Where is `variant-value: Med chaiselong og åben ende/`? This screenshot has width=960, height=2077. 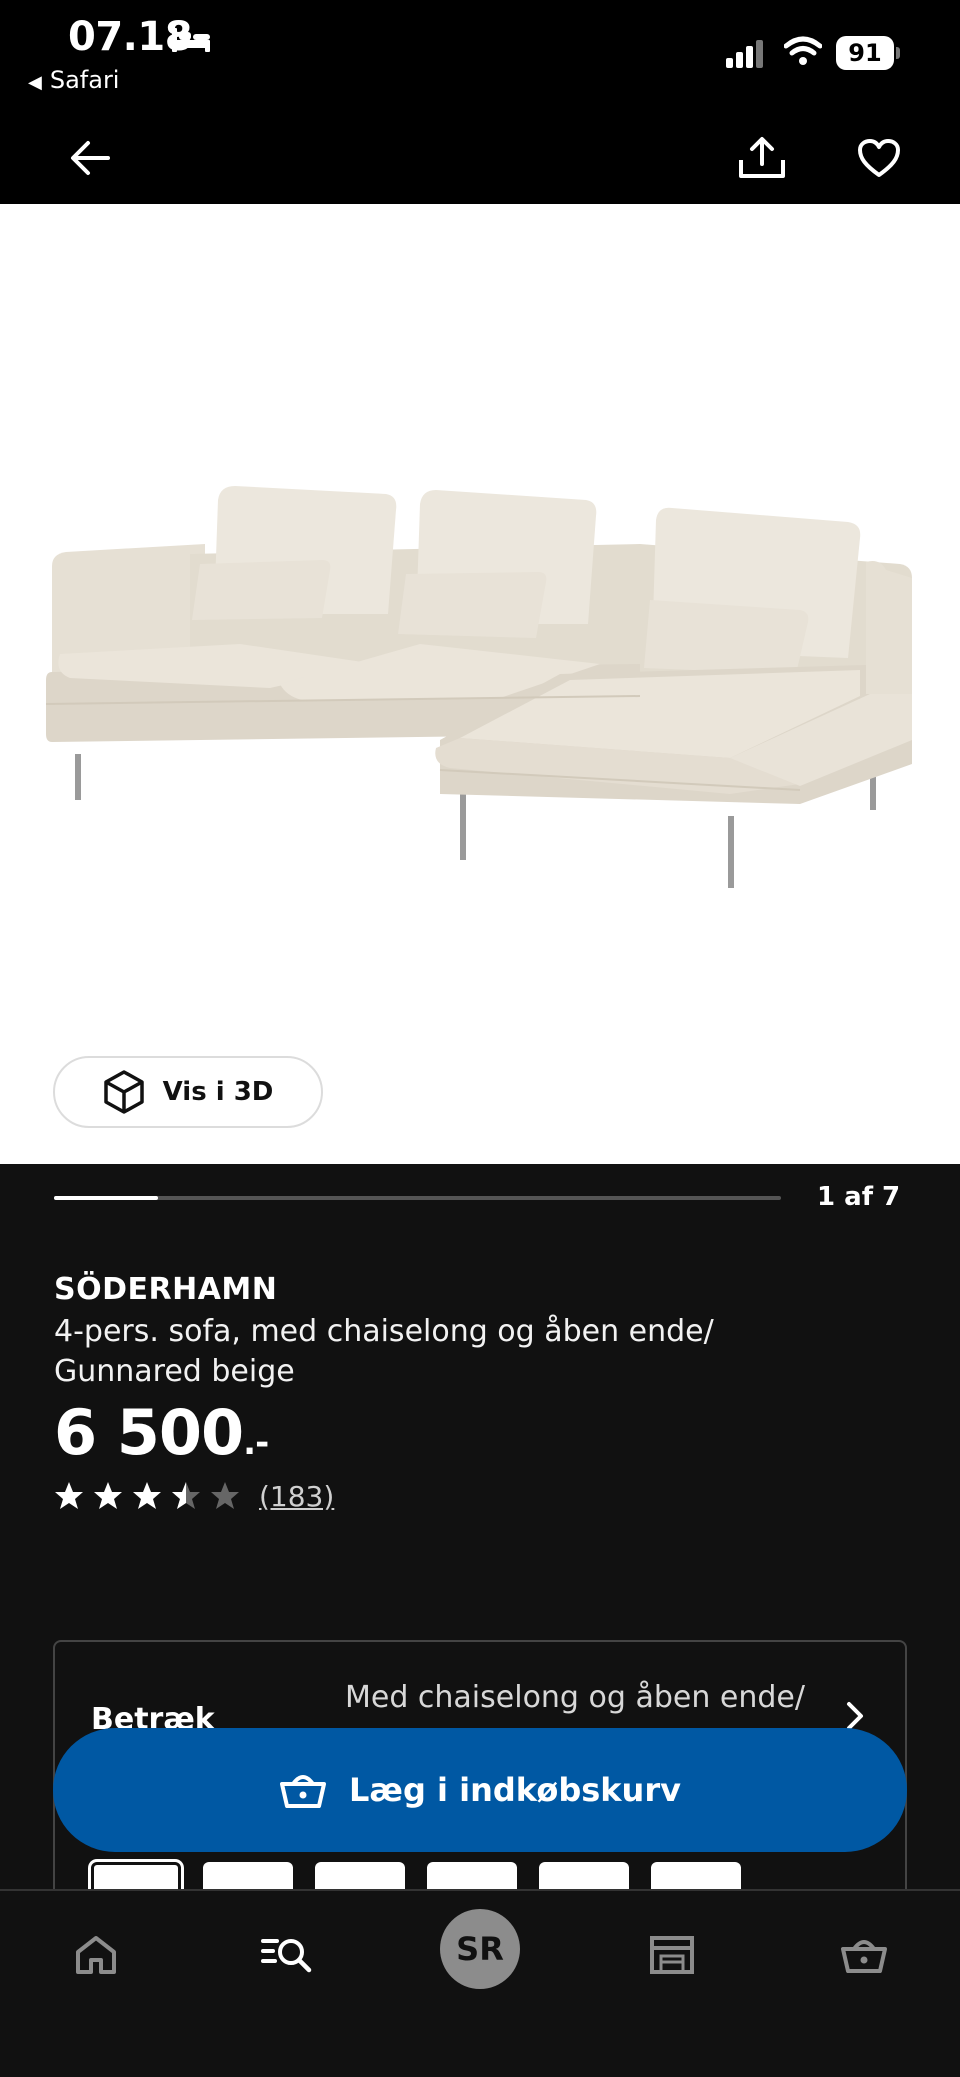
variant-value: Med chaiselong og åben ende/ is located at coordinates (575, 1697).